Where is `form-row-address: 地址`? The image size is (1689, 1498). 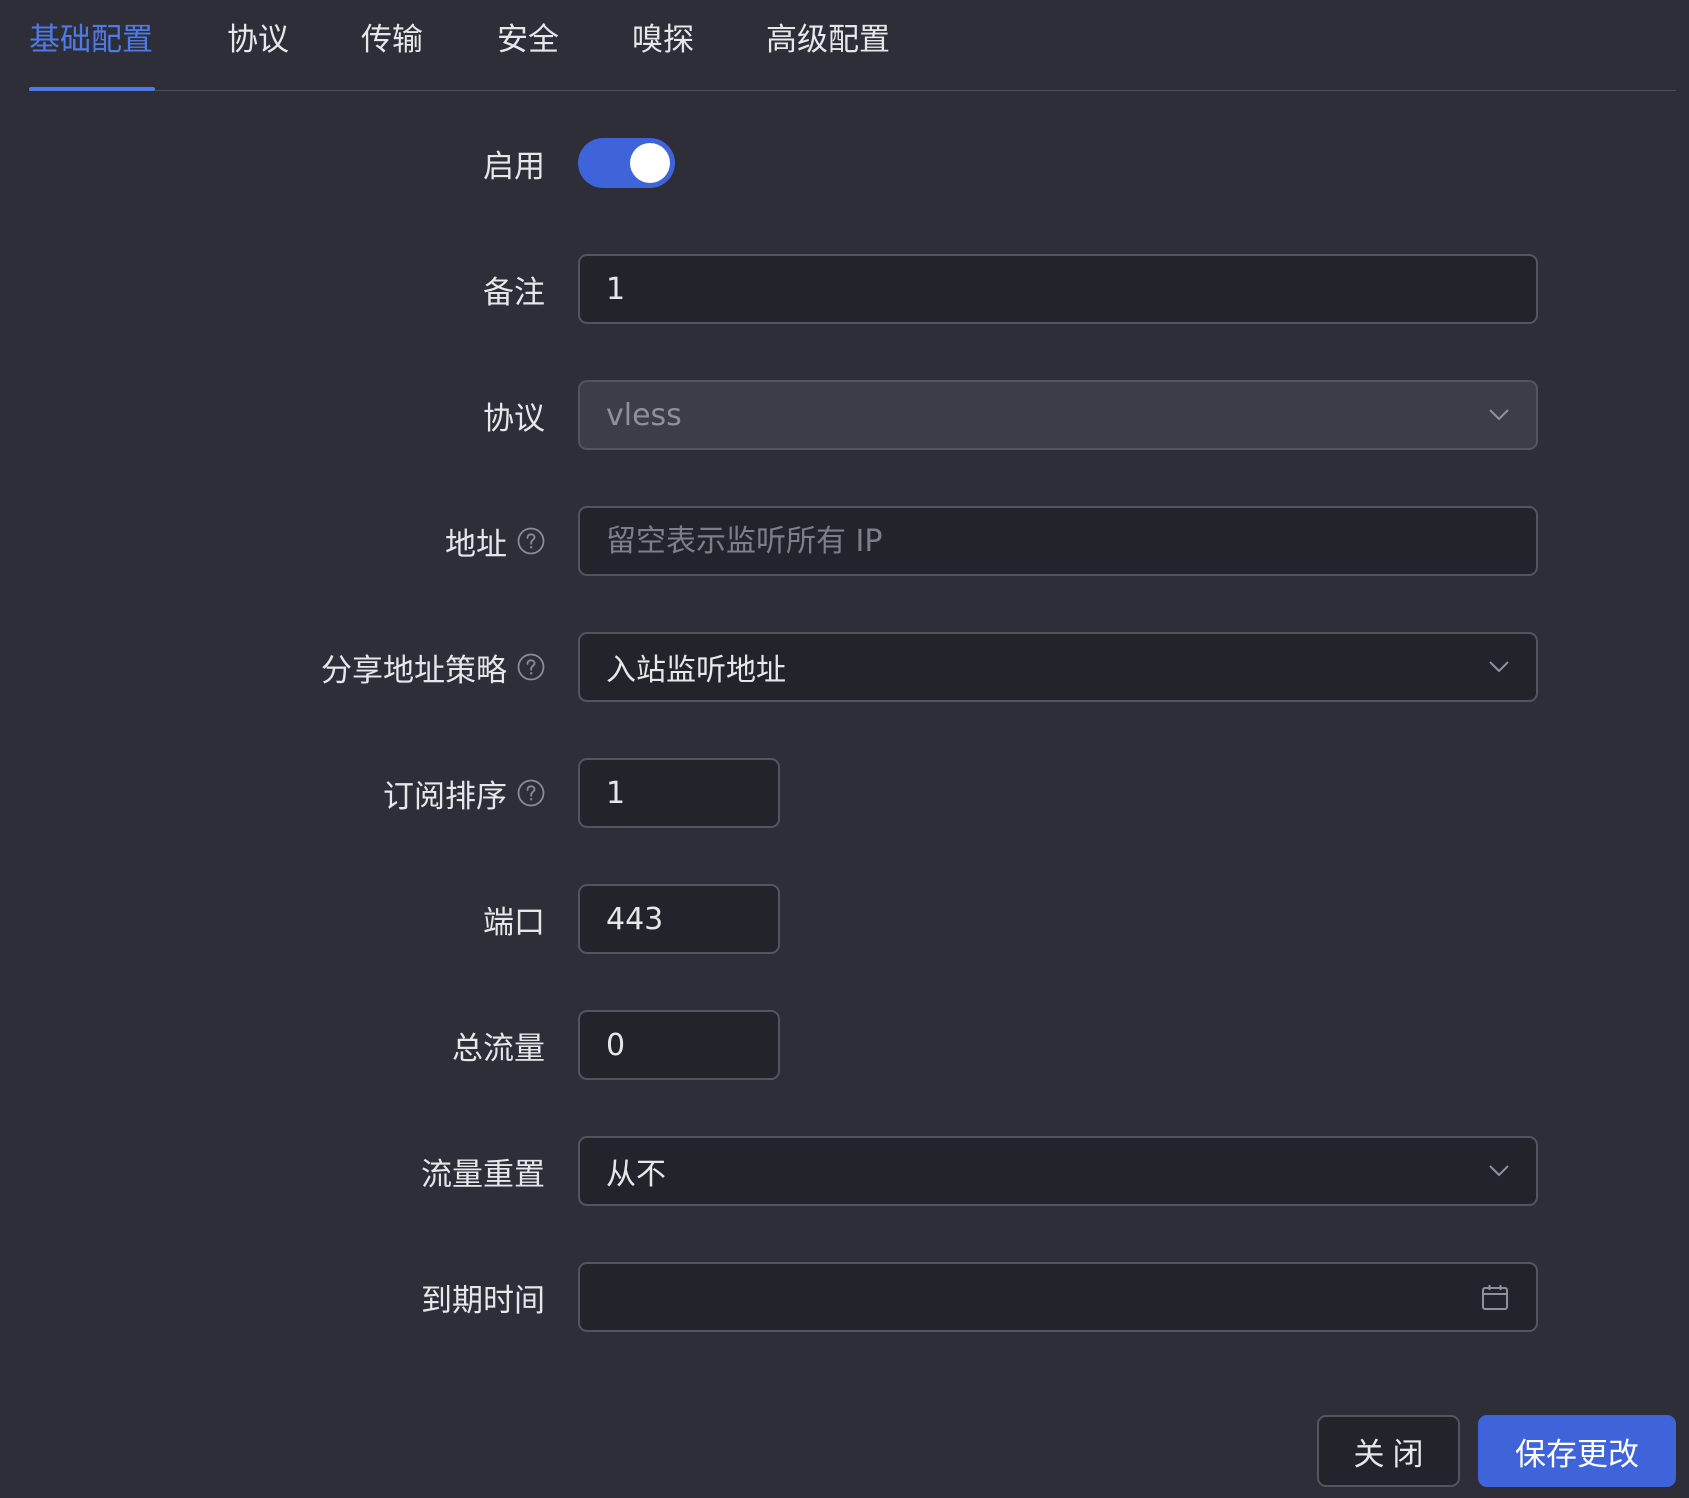 form-row-address: 地址 is located at coordinates (844, 541).